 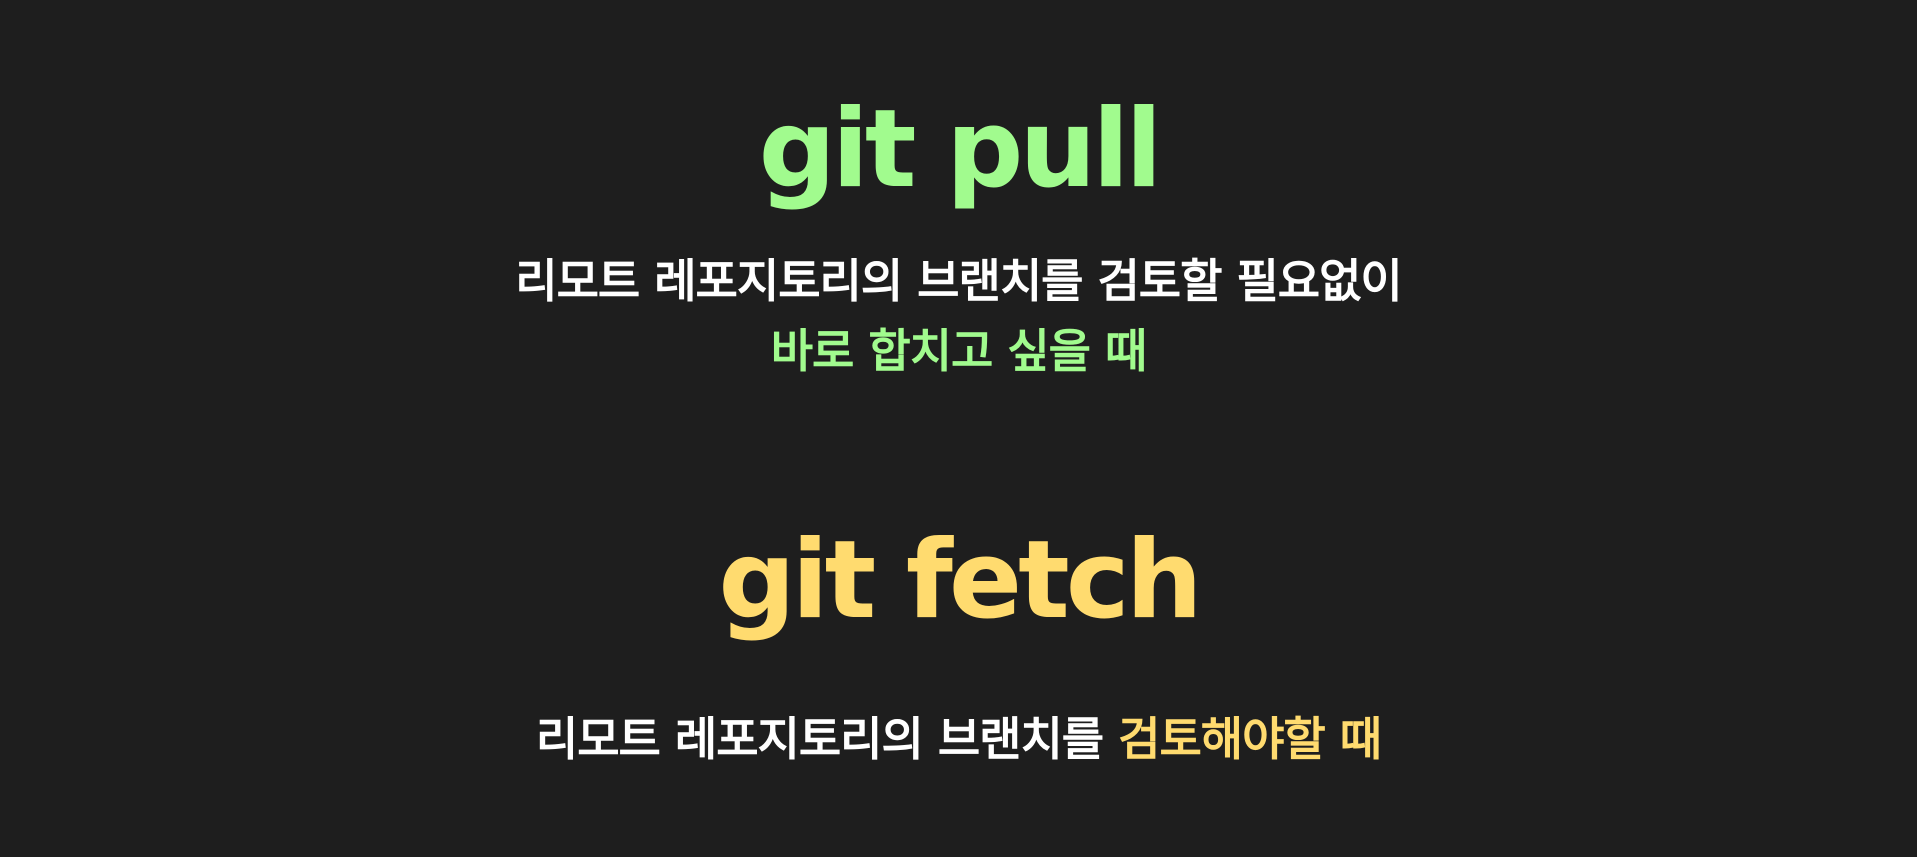 I want to click on git-fetch-description-highlight: 검토해야할 때, so click(x=1250, y=739).